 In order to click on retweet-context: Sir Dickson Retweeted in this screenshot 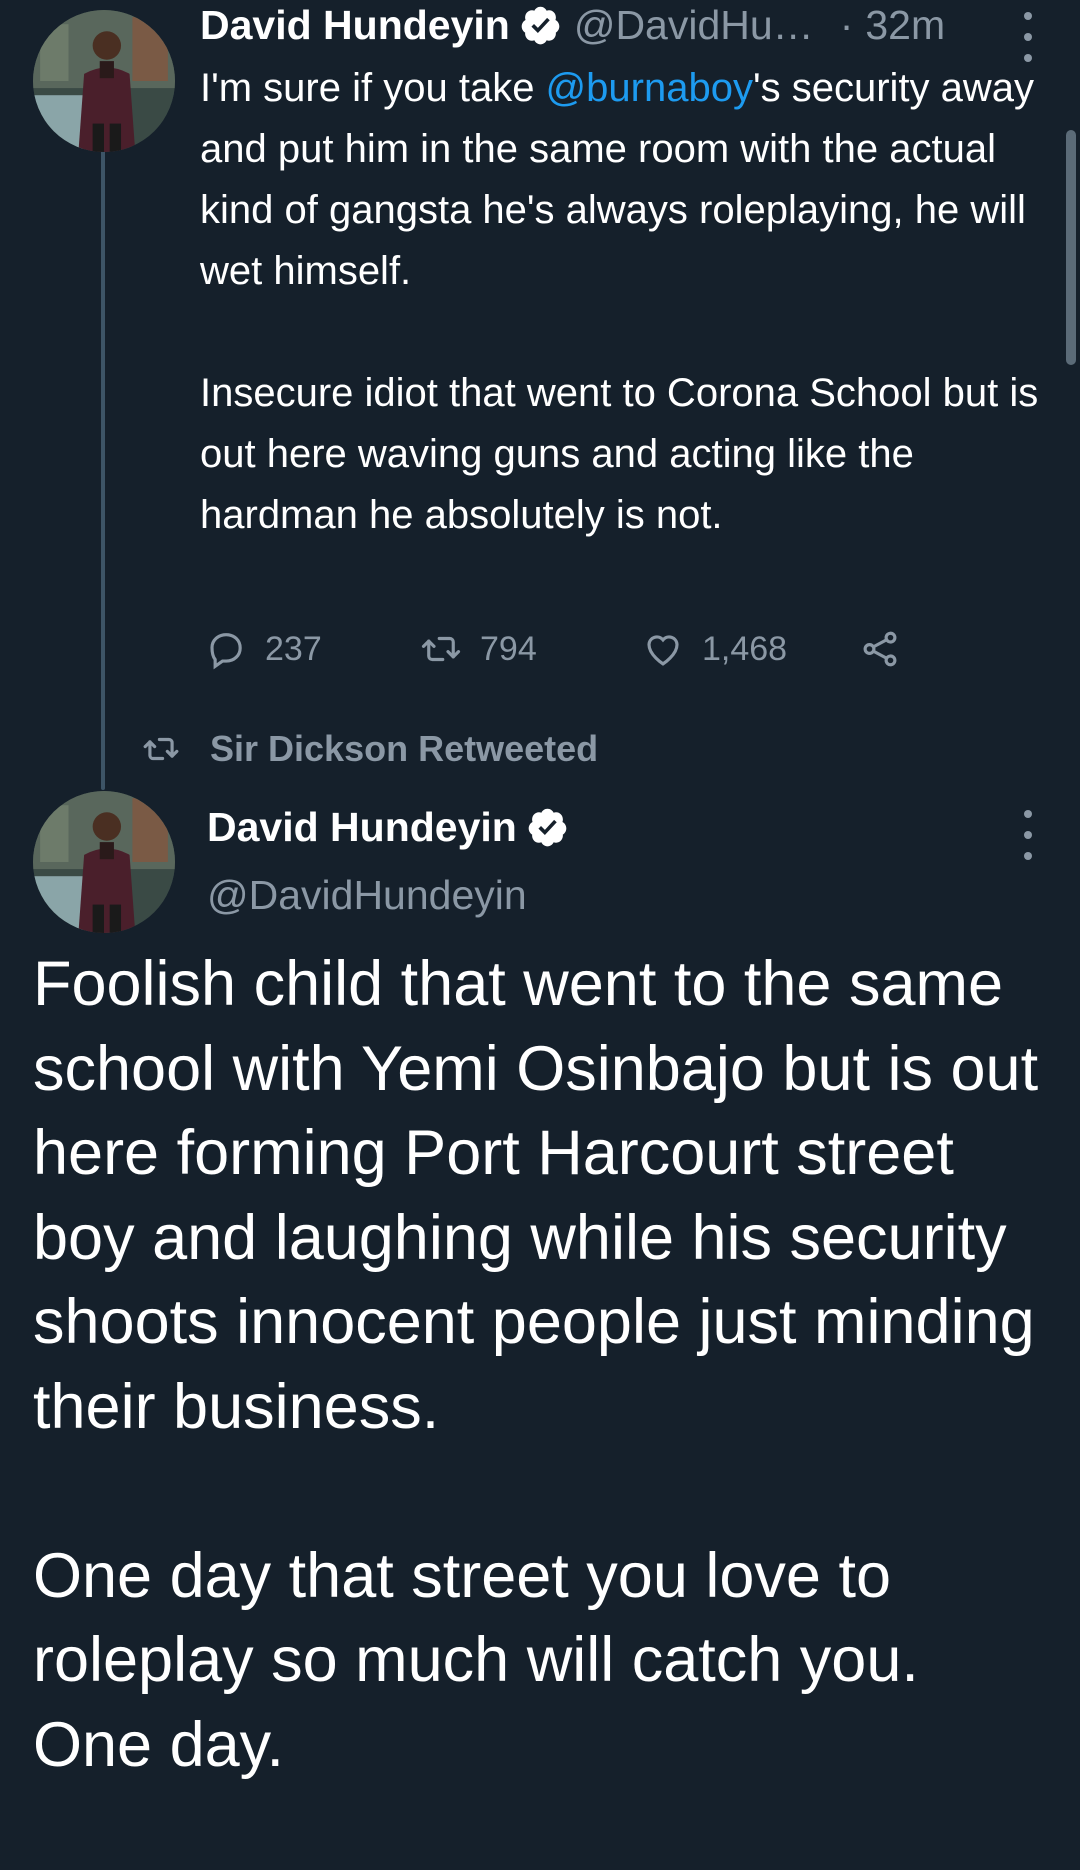, I will do `click(370, 749)`.